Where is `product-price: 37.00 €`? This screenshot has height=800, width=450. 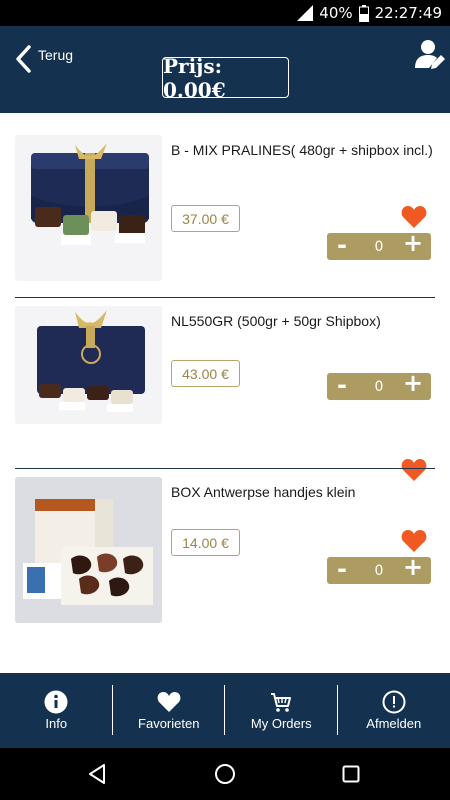 product-price: 37.00 € is located at coordinates (205, 218).